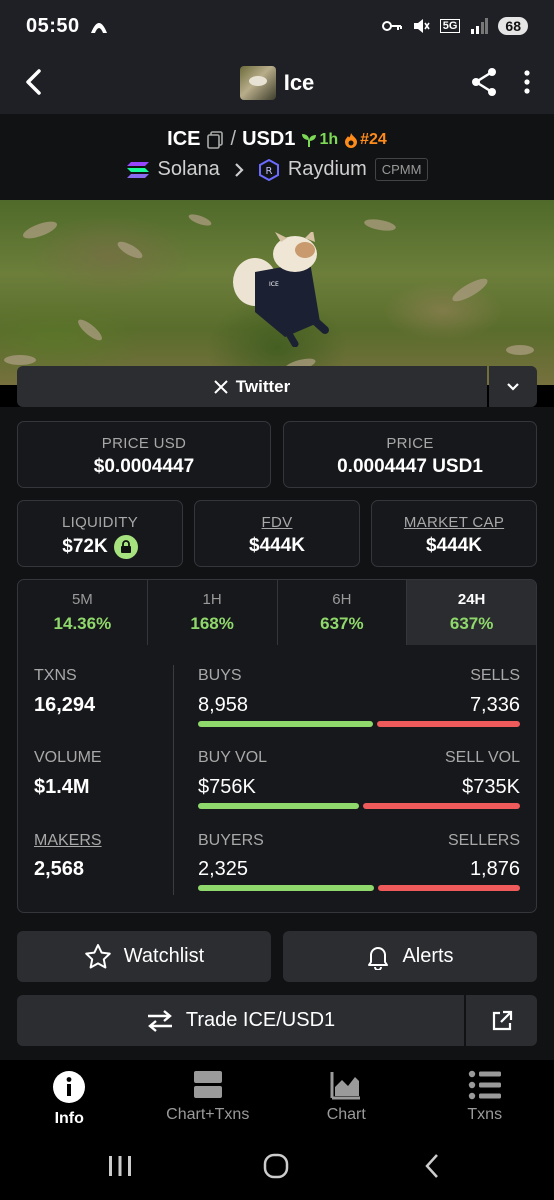  I want to click on recent-apps-icon, so click(120, 1166).